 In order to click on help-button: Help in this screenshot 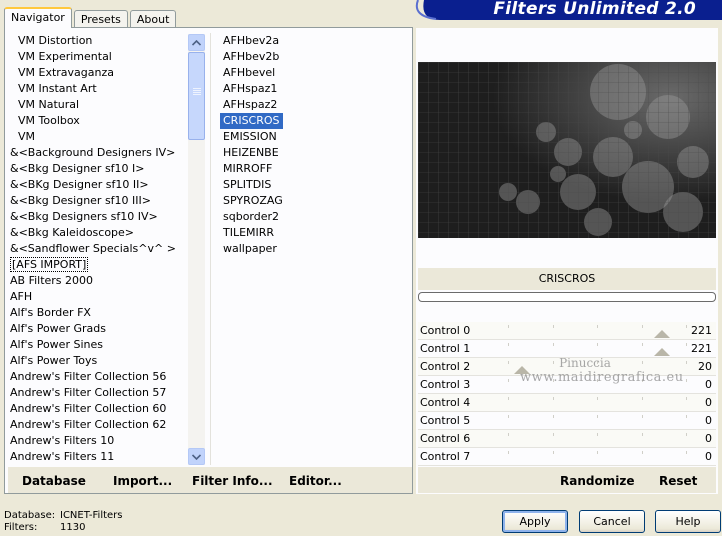, I will do `click(688, 521)`.